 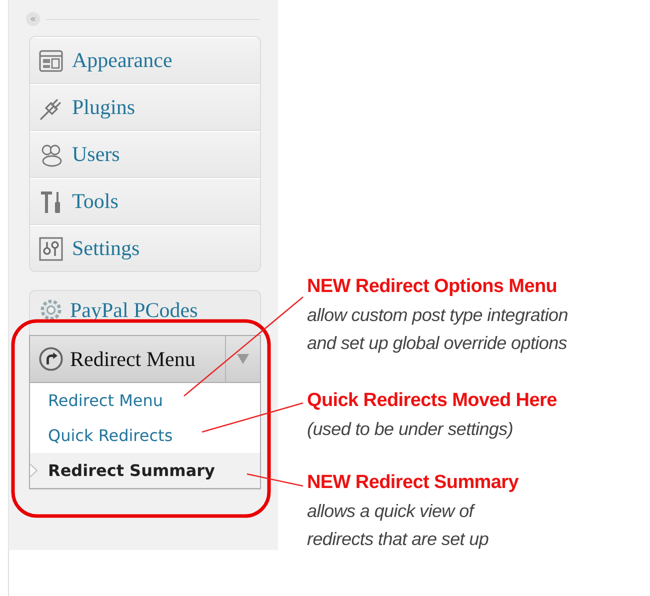 I want to click on leader-line, so click(x=275, y=480).